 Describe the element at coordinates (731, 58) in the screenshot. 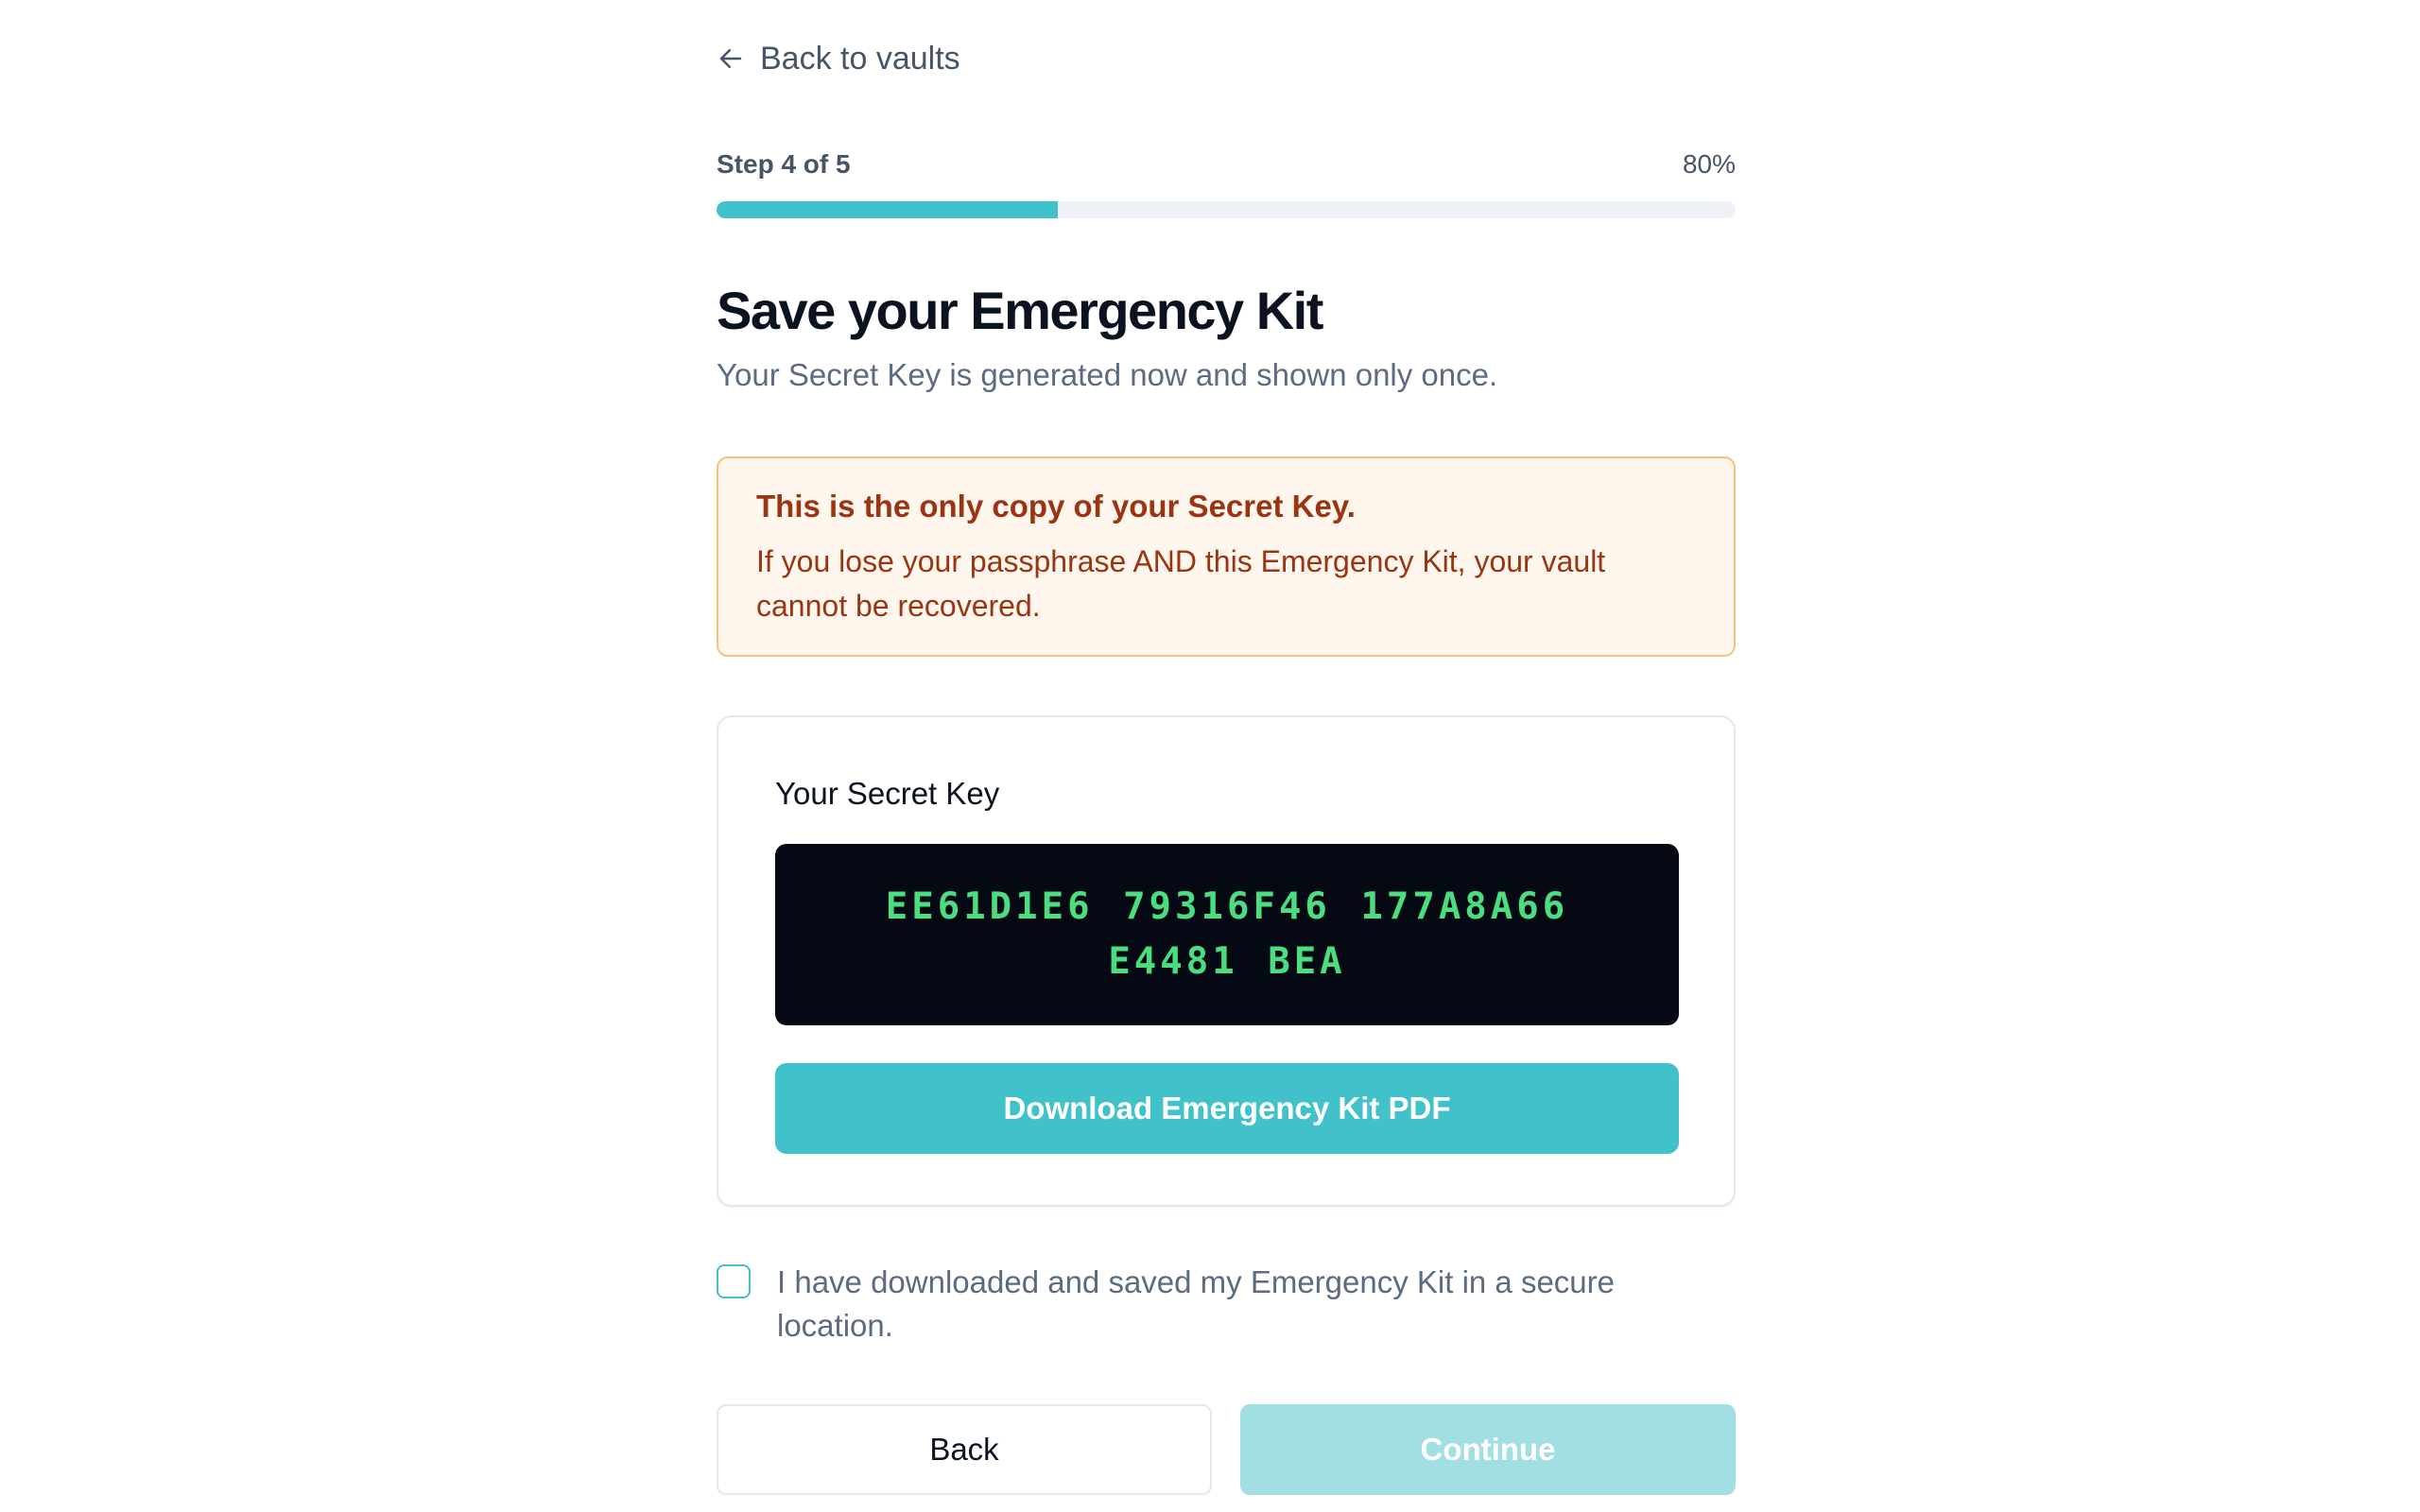

I see `arrow-left-icon` at that location.